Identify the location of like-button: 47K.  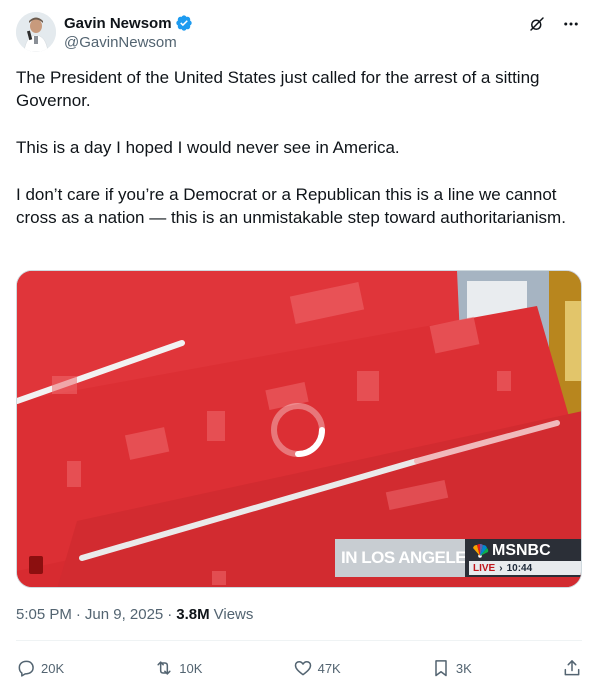
(317, 668).